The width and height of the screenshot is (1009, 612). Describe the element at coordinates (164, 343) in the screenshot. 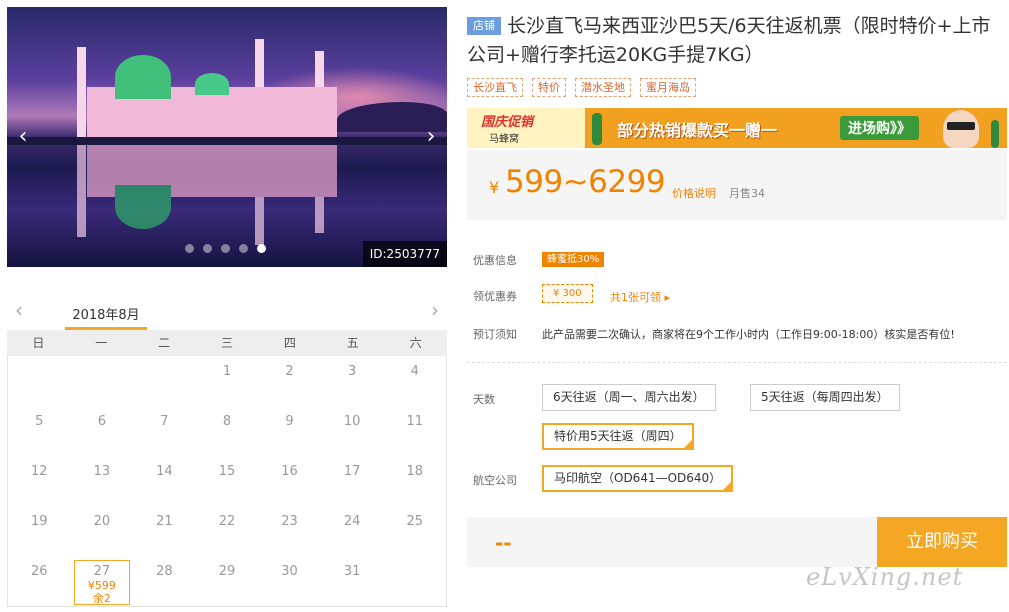

I see `weekday-header: 二` at that location.